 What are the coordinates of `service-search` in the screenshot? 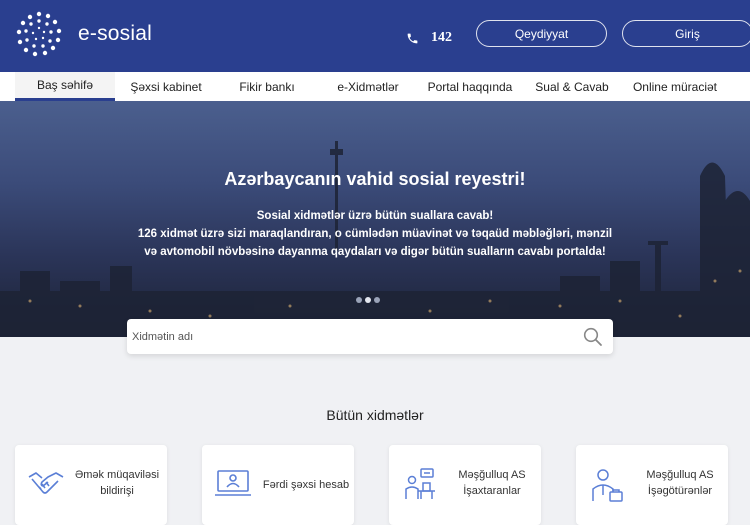 It's located at (370, 336).